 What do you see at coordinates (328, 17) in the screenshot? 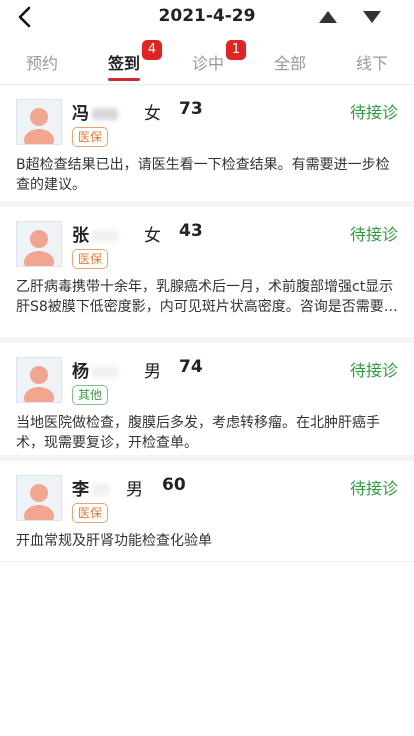
I see `previous-day-icon` at bounding box center [328, 17].